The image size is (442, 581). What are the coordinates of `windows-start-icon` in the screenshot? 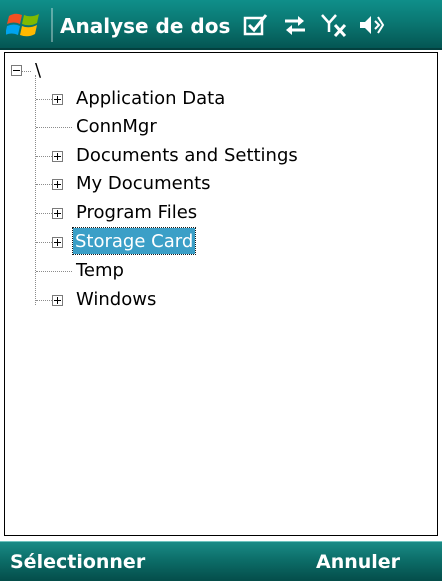 It's located at (23, 25).